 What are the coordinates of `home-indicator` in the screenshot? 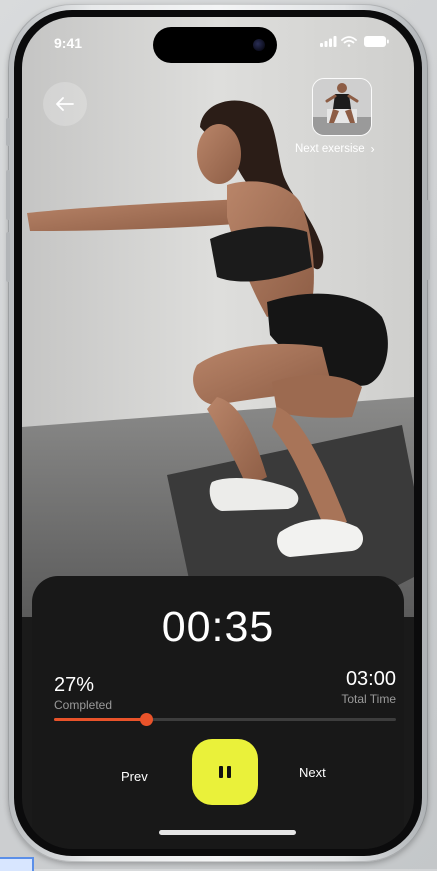 It's located at (227, 832).